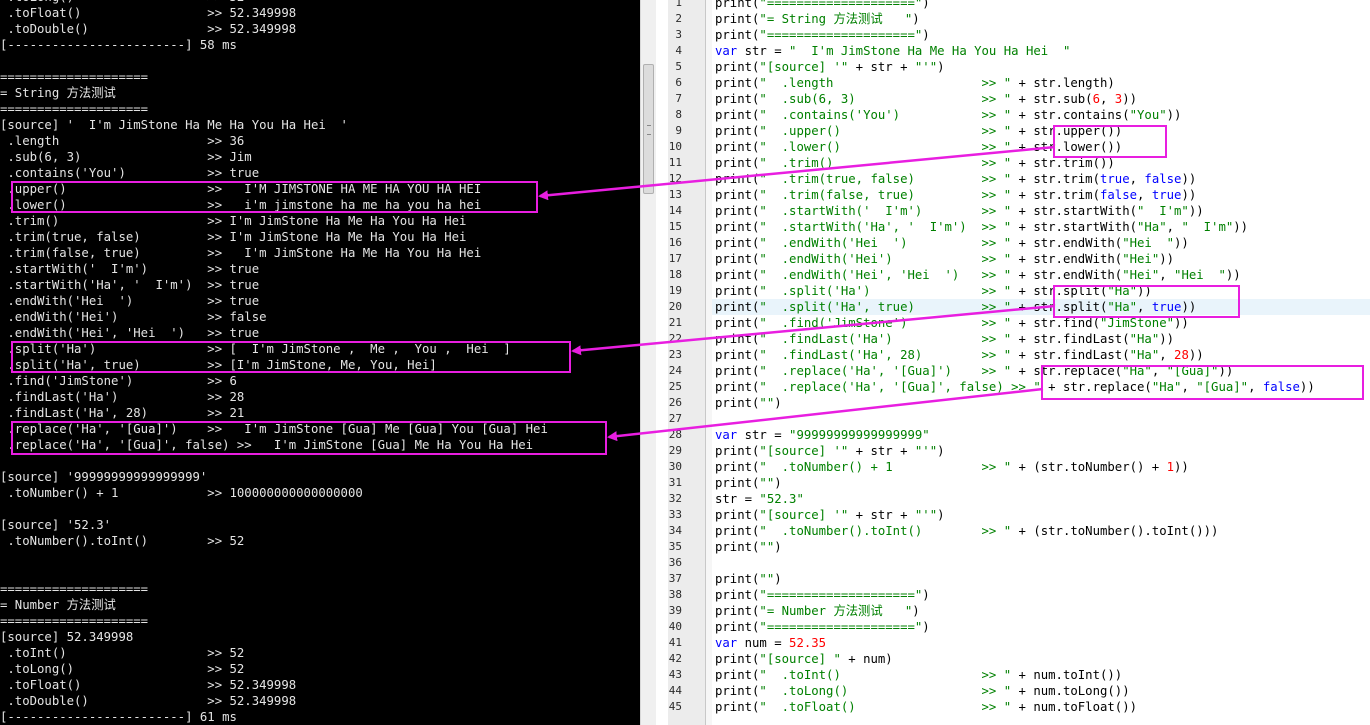 The height and width of the screenshot is (725, 1370). Describe the element at coordinates (825, 414) in the screenshot. I see `arrow-replace` at that location.